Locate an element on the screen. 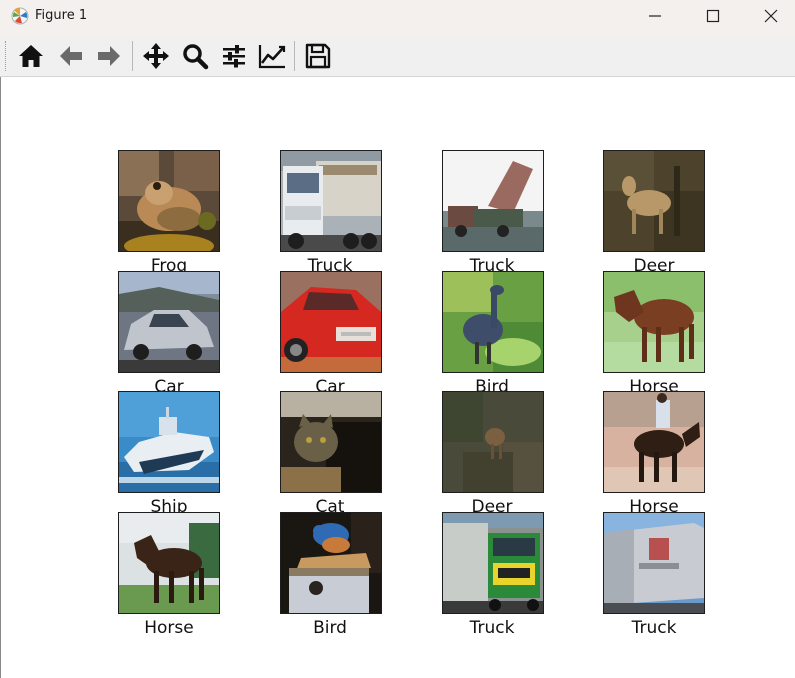 This screenshot has height=678, width=795. image-label: Horse is located at coordinates (169, 628).